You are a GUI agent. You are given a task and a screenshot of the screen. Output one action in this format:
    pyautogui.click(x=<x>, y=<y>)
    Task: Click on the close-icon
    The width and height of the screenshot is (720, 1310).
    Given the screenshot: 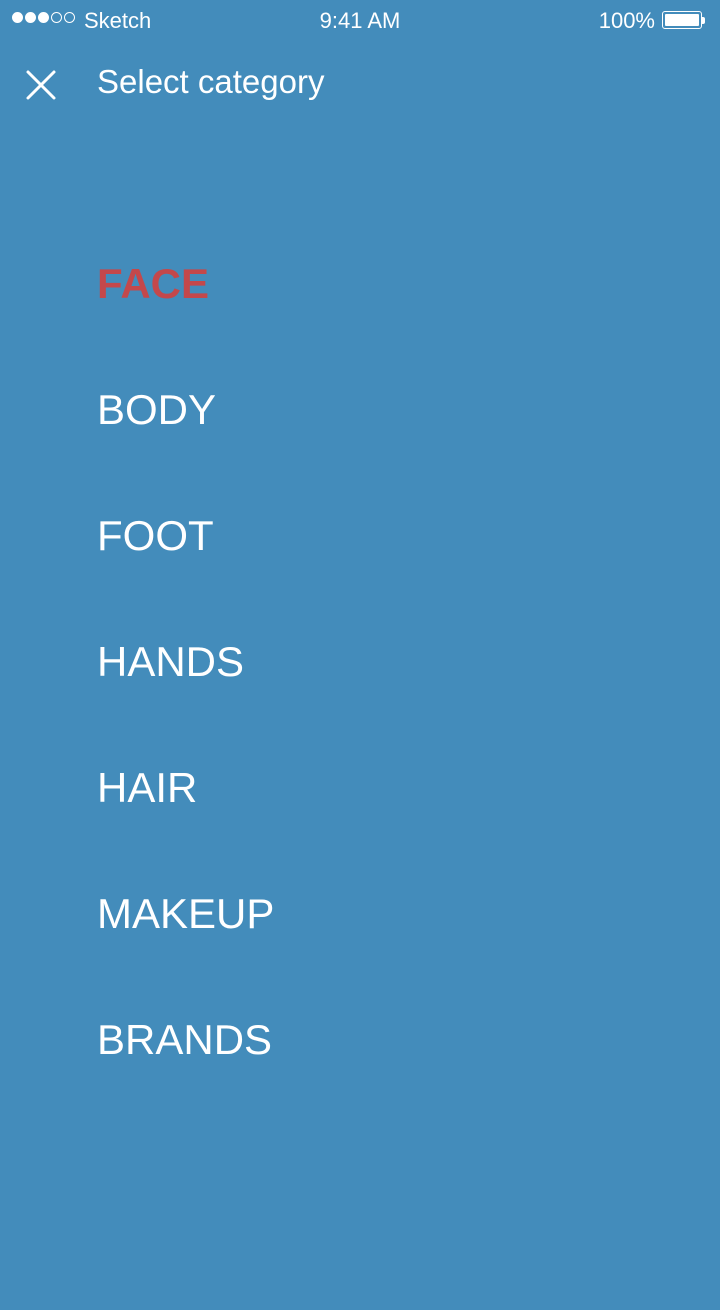 What is the action you would take?
    pyautogui.click(x=41, y=85)
    